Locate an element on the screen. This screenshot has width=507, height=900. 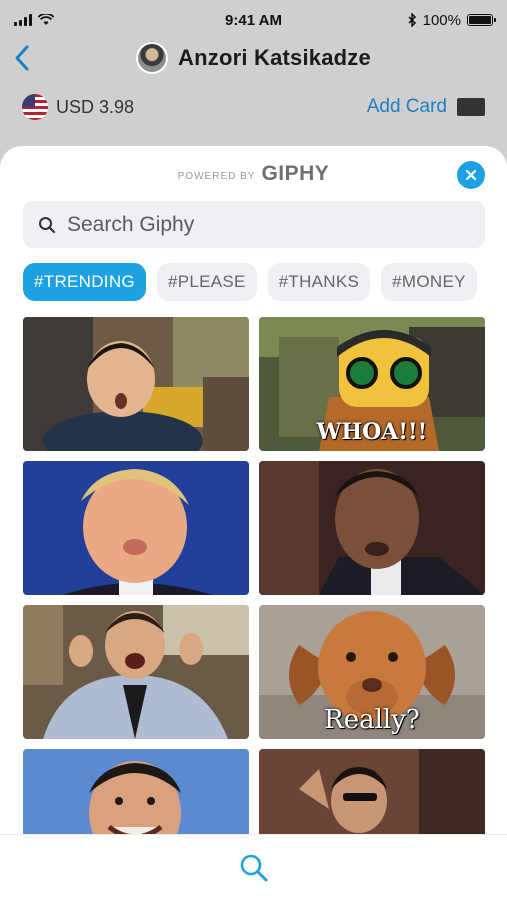
close-button is located at coordinates (471, 175).